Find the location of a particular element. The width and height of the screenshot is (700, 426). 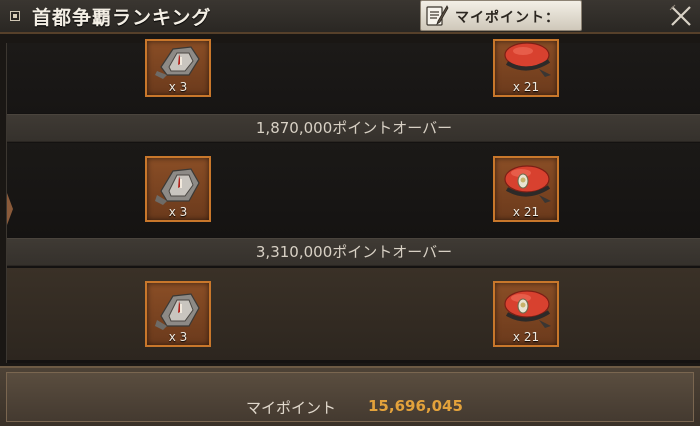

my-points-value: 15,696,045 is located at coordinates (415, 406).